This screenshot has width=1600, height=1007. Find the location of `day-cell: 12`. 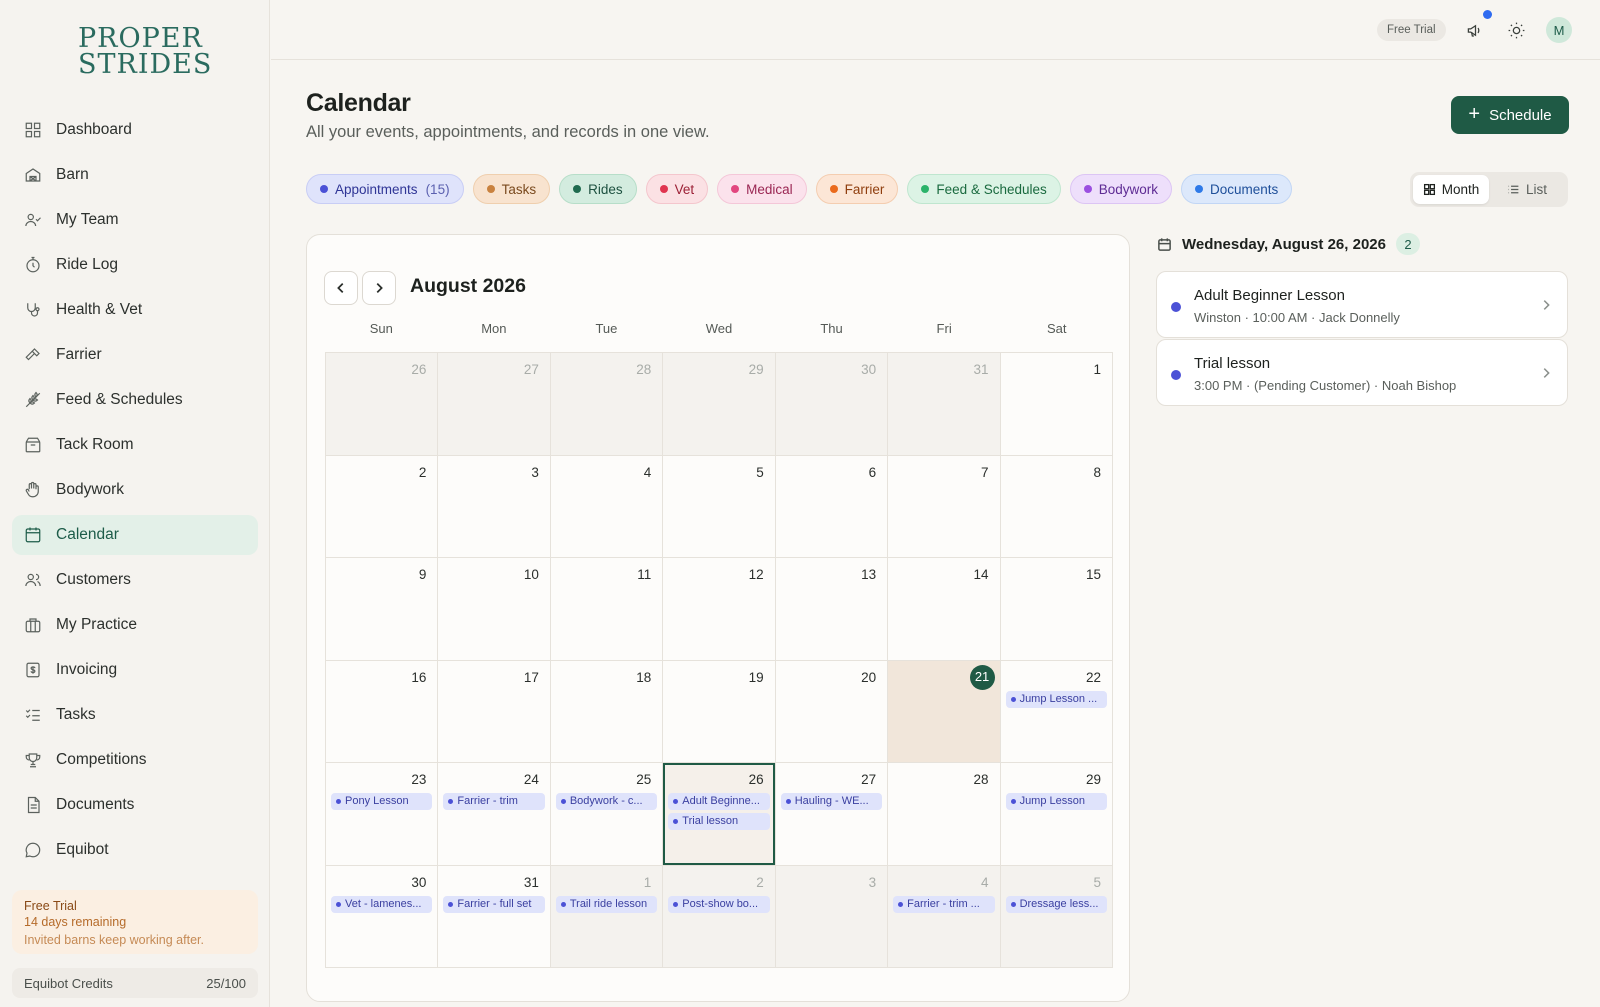

day-cell: 12 is located at coordinates (719, 609).